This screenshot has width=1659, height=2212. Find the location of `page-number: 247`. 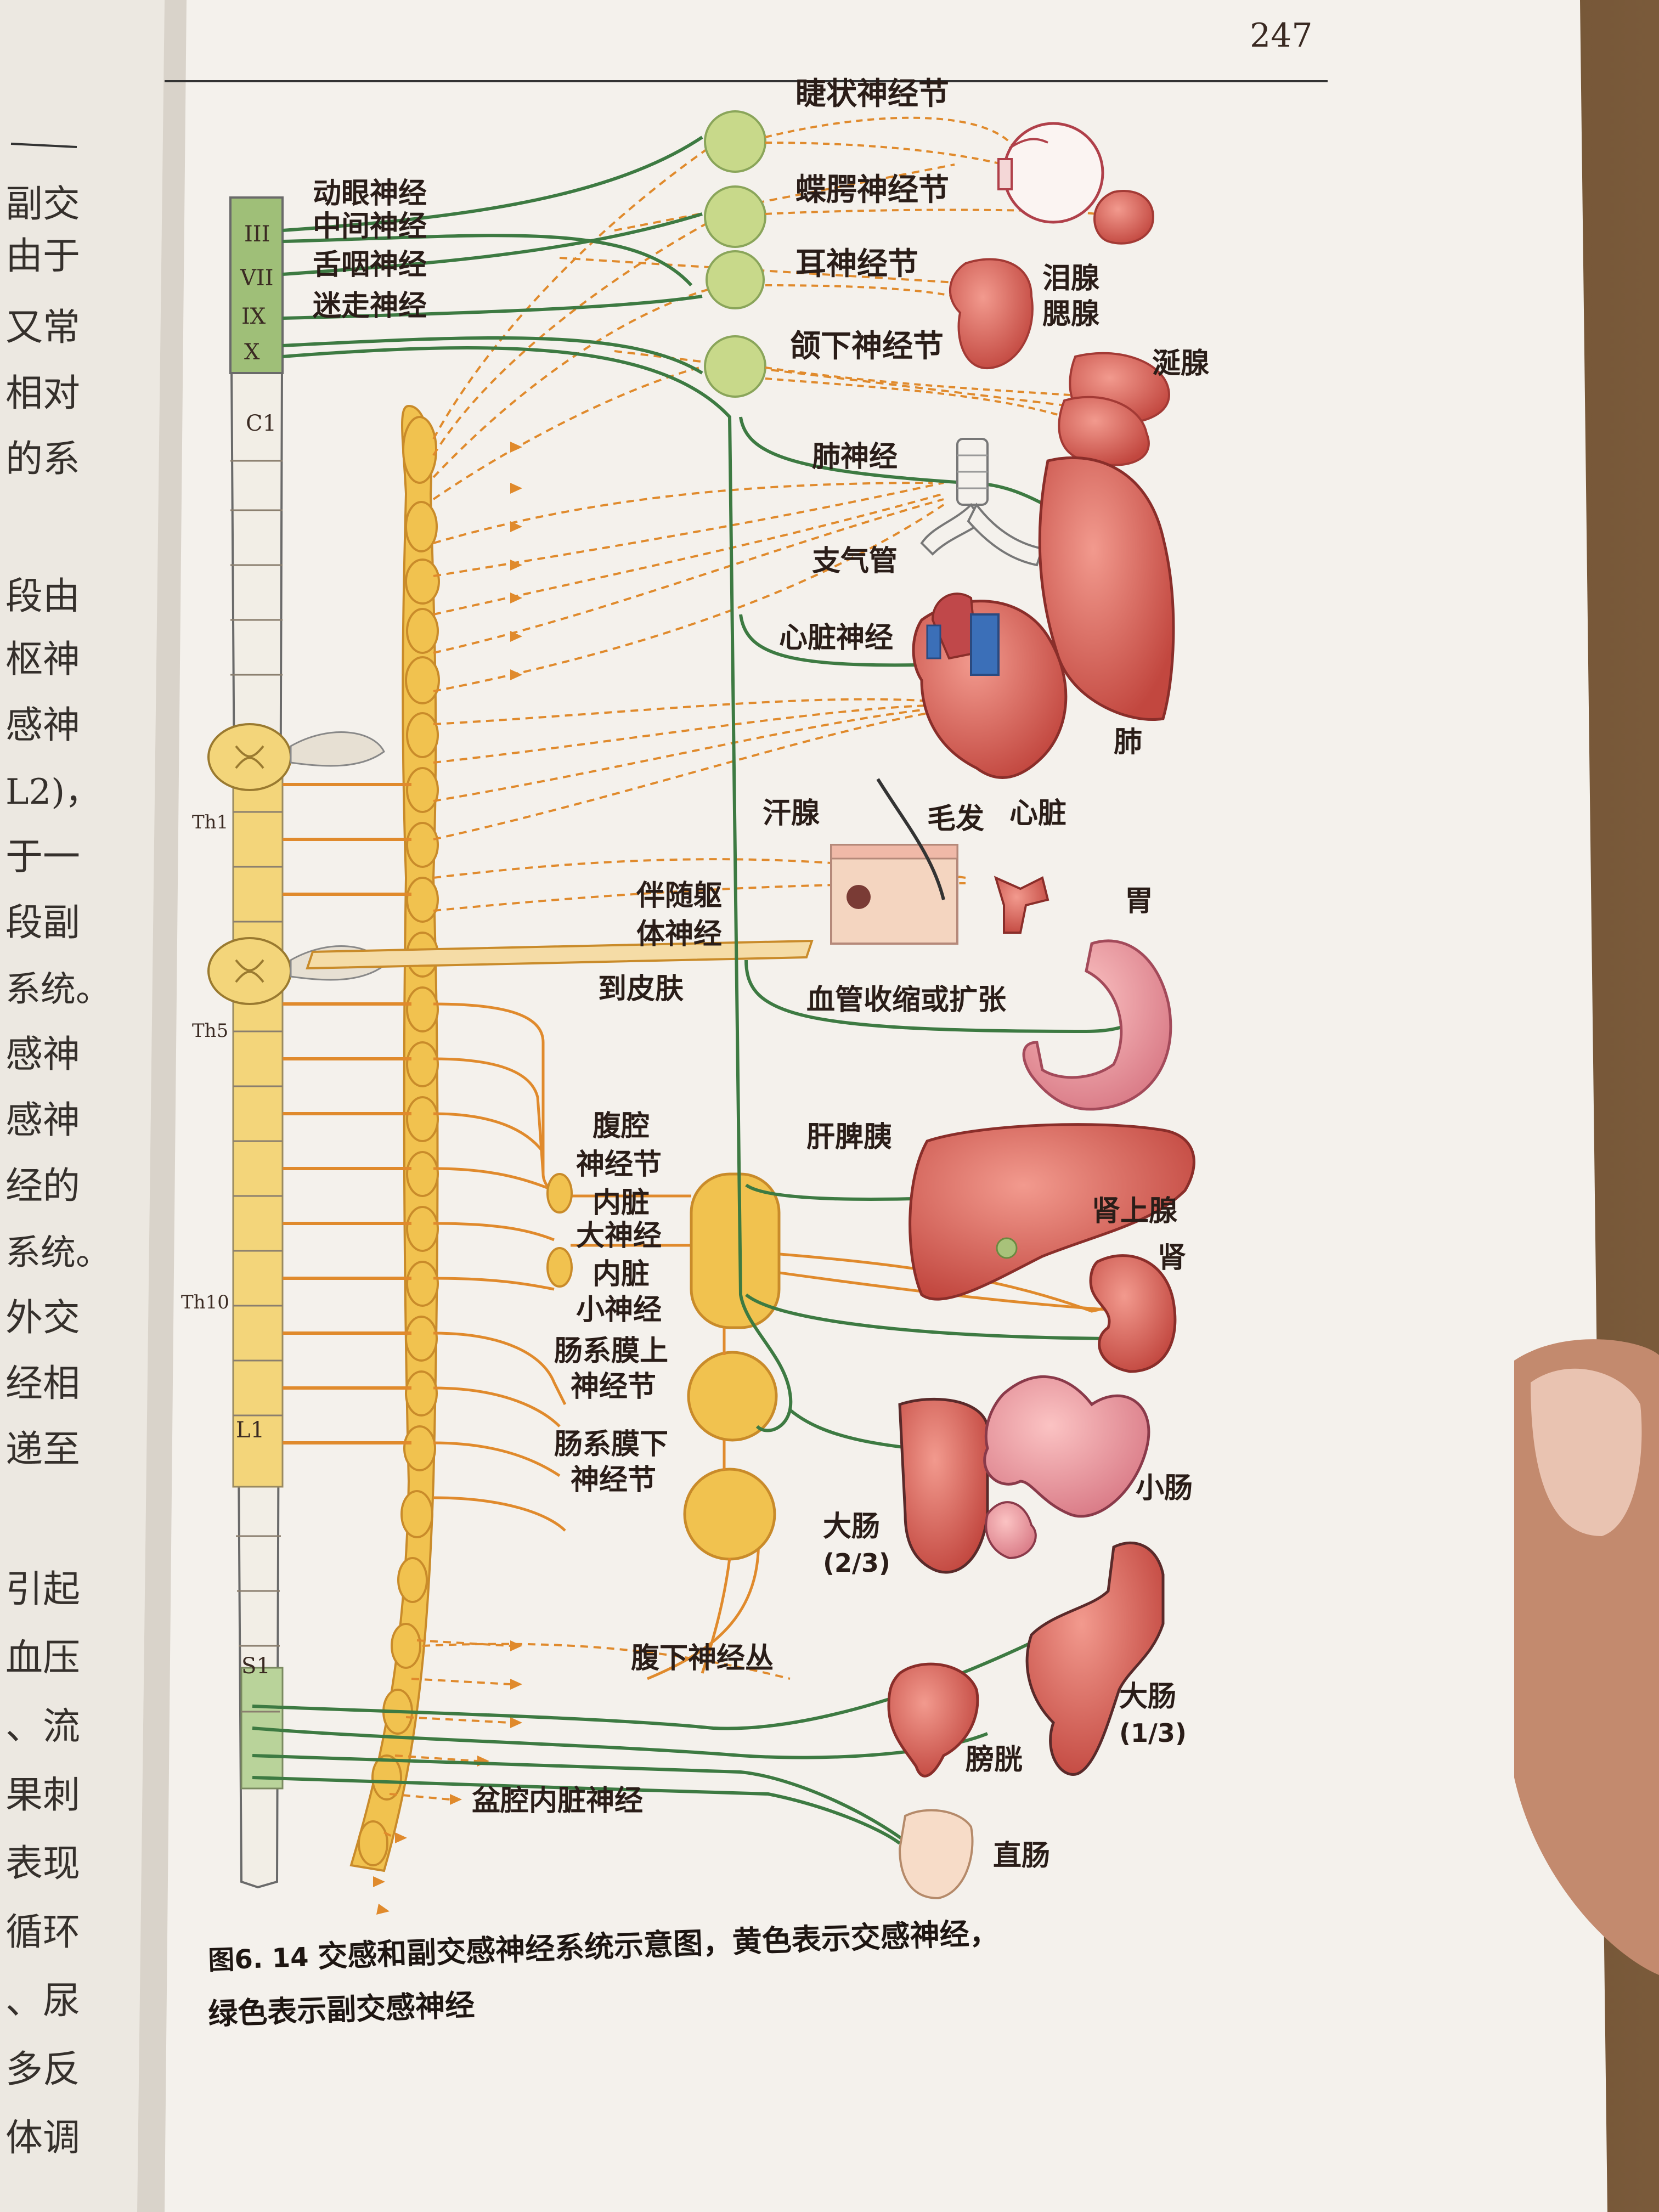

page-number: 247 is located at coordinates (1281, 36).